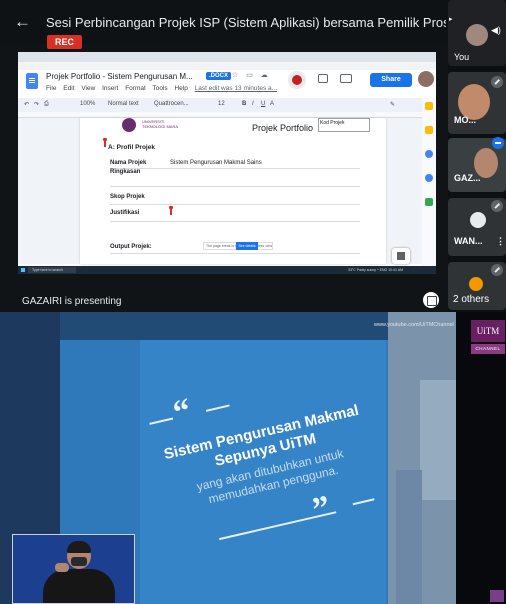 The image size is (506, 604). I want to click on menu-edit: Edit, so click(68, 88).